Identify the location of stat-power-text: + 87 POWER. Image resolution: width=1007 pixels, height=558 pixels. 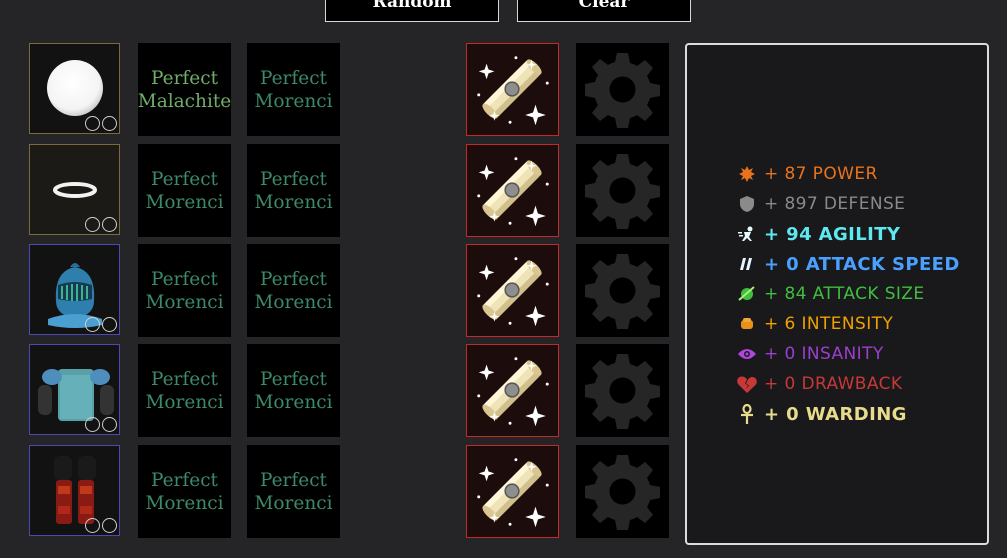
(821, 174).